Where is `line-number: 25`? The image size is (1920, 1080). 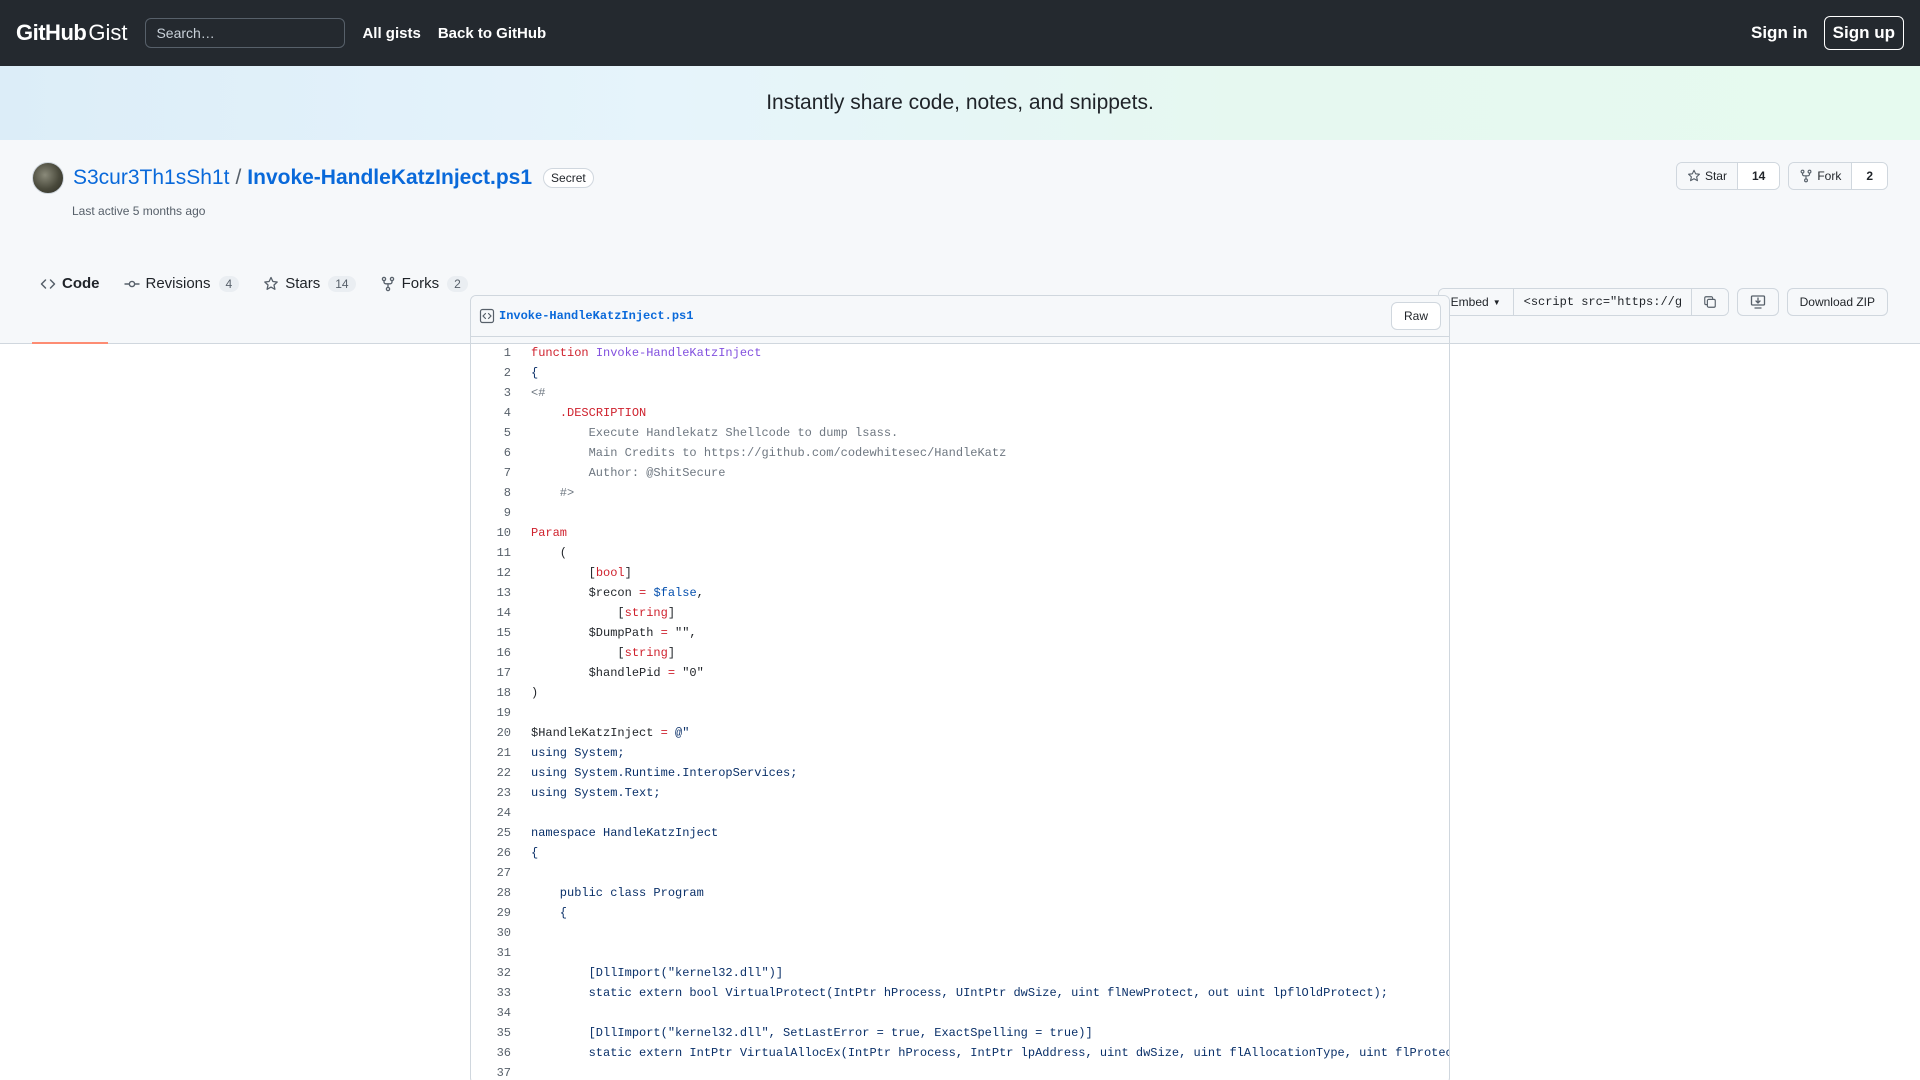
line-number: 25 is located at coordinates (496, 833).